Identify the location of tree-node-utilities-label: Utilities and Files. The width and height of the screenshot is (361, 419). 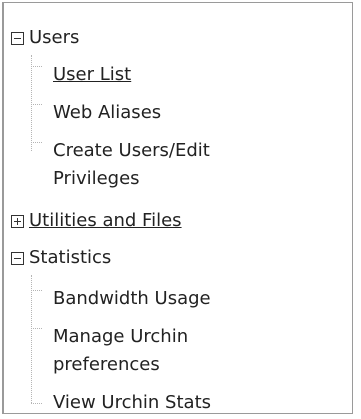
(105, 221).